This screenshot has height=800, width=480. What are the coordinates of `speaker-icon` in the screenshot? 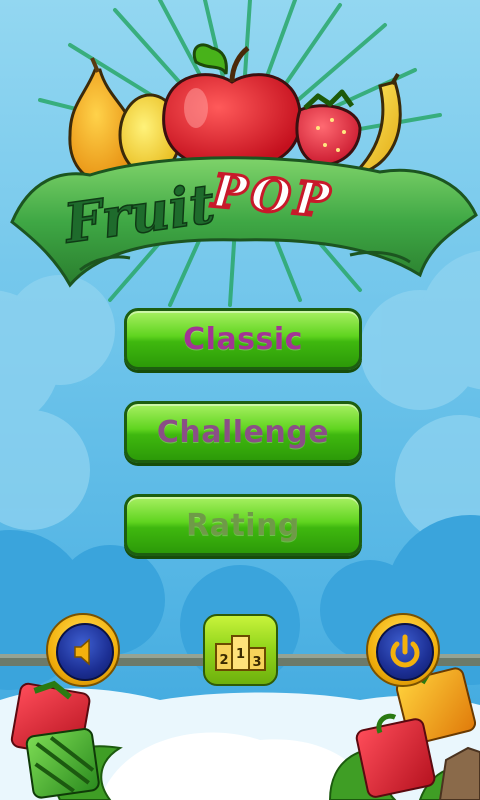 It's located at (82, 652).